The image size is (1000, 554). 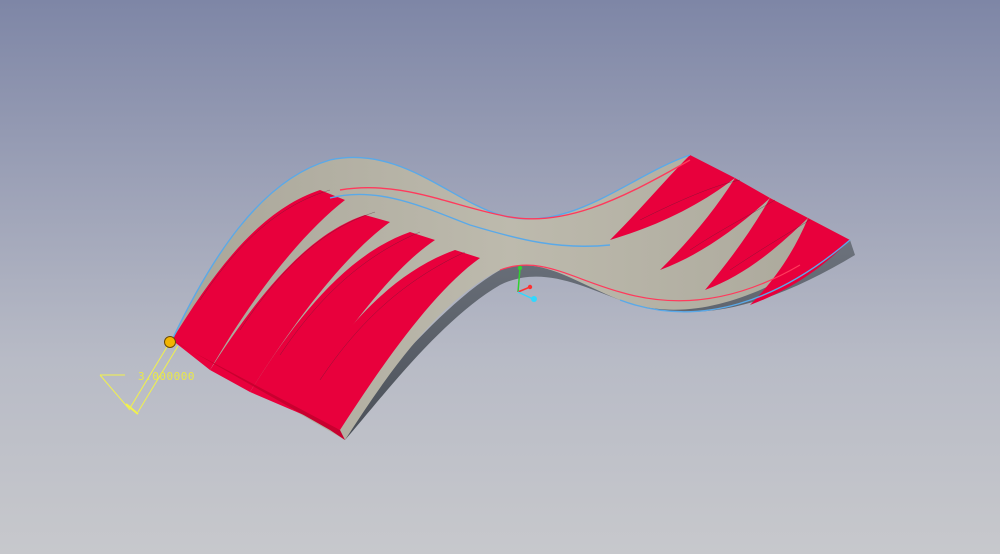 I want to click on x-axis-tip, so click(x=530, y=287).